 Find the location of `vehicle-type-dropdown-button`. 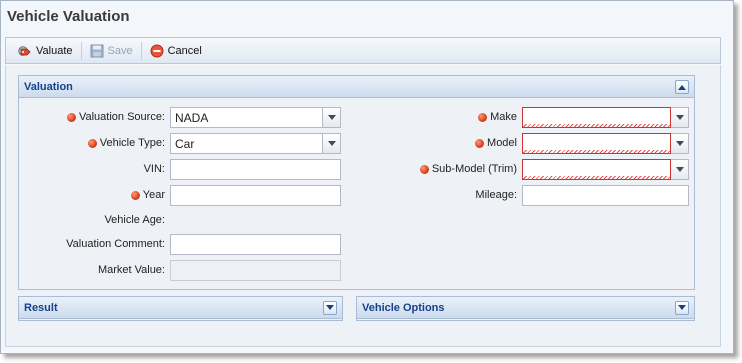

vehicle-type-dropdown-button is located at coordinates (332, 143).